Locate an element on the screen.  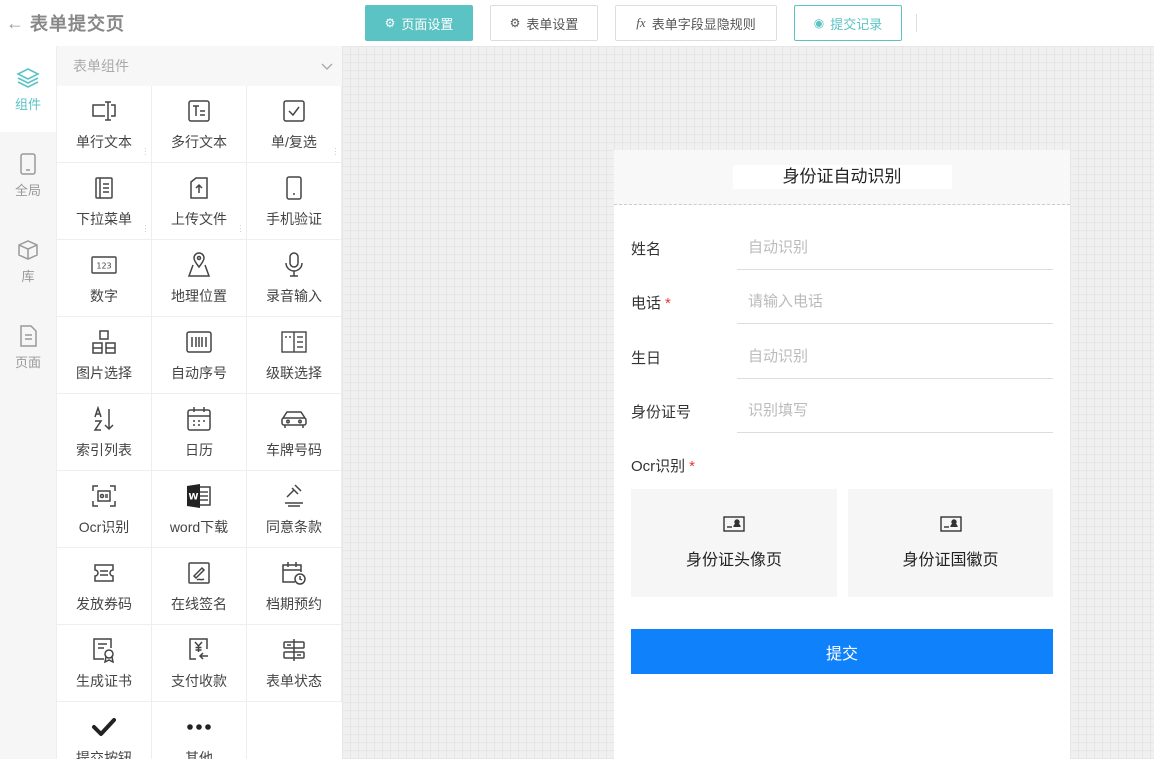
payment-icon is located at coordinates (198, 649).